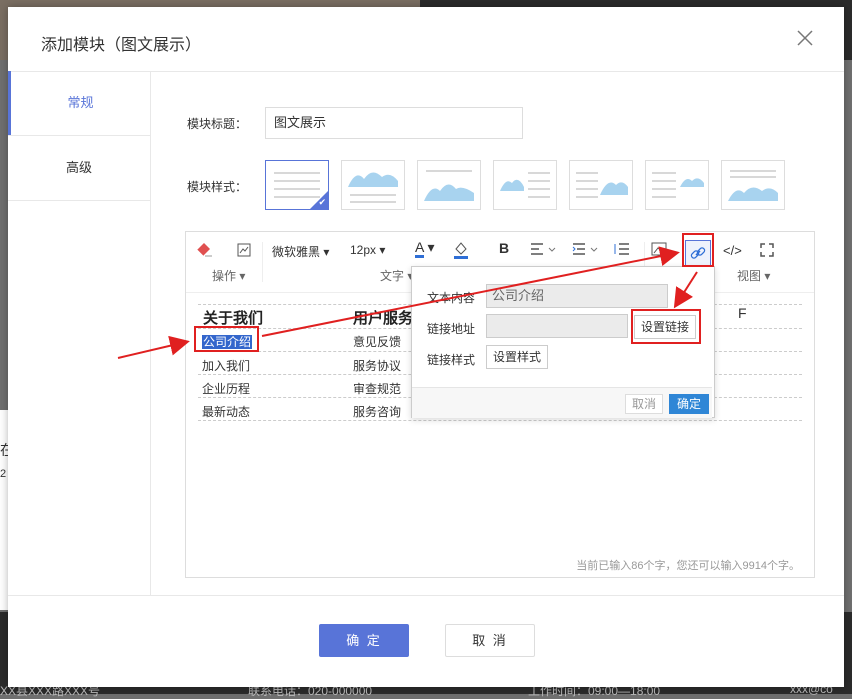 Image resolution: width=852 pixels, height=699 pixels. I want to click on eraser-icon, so click(204, 249).